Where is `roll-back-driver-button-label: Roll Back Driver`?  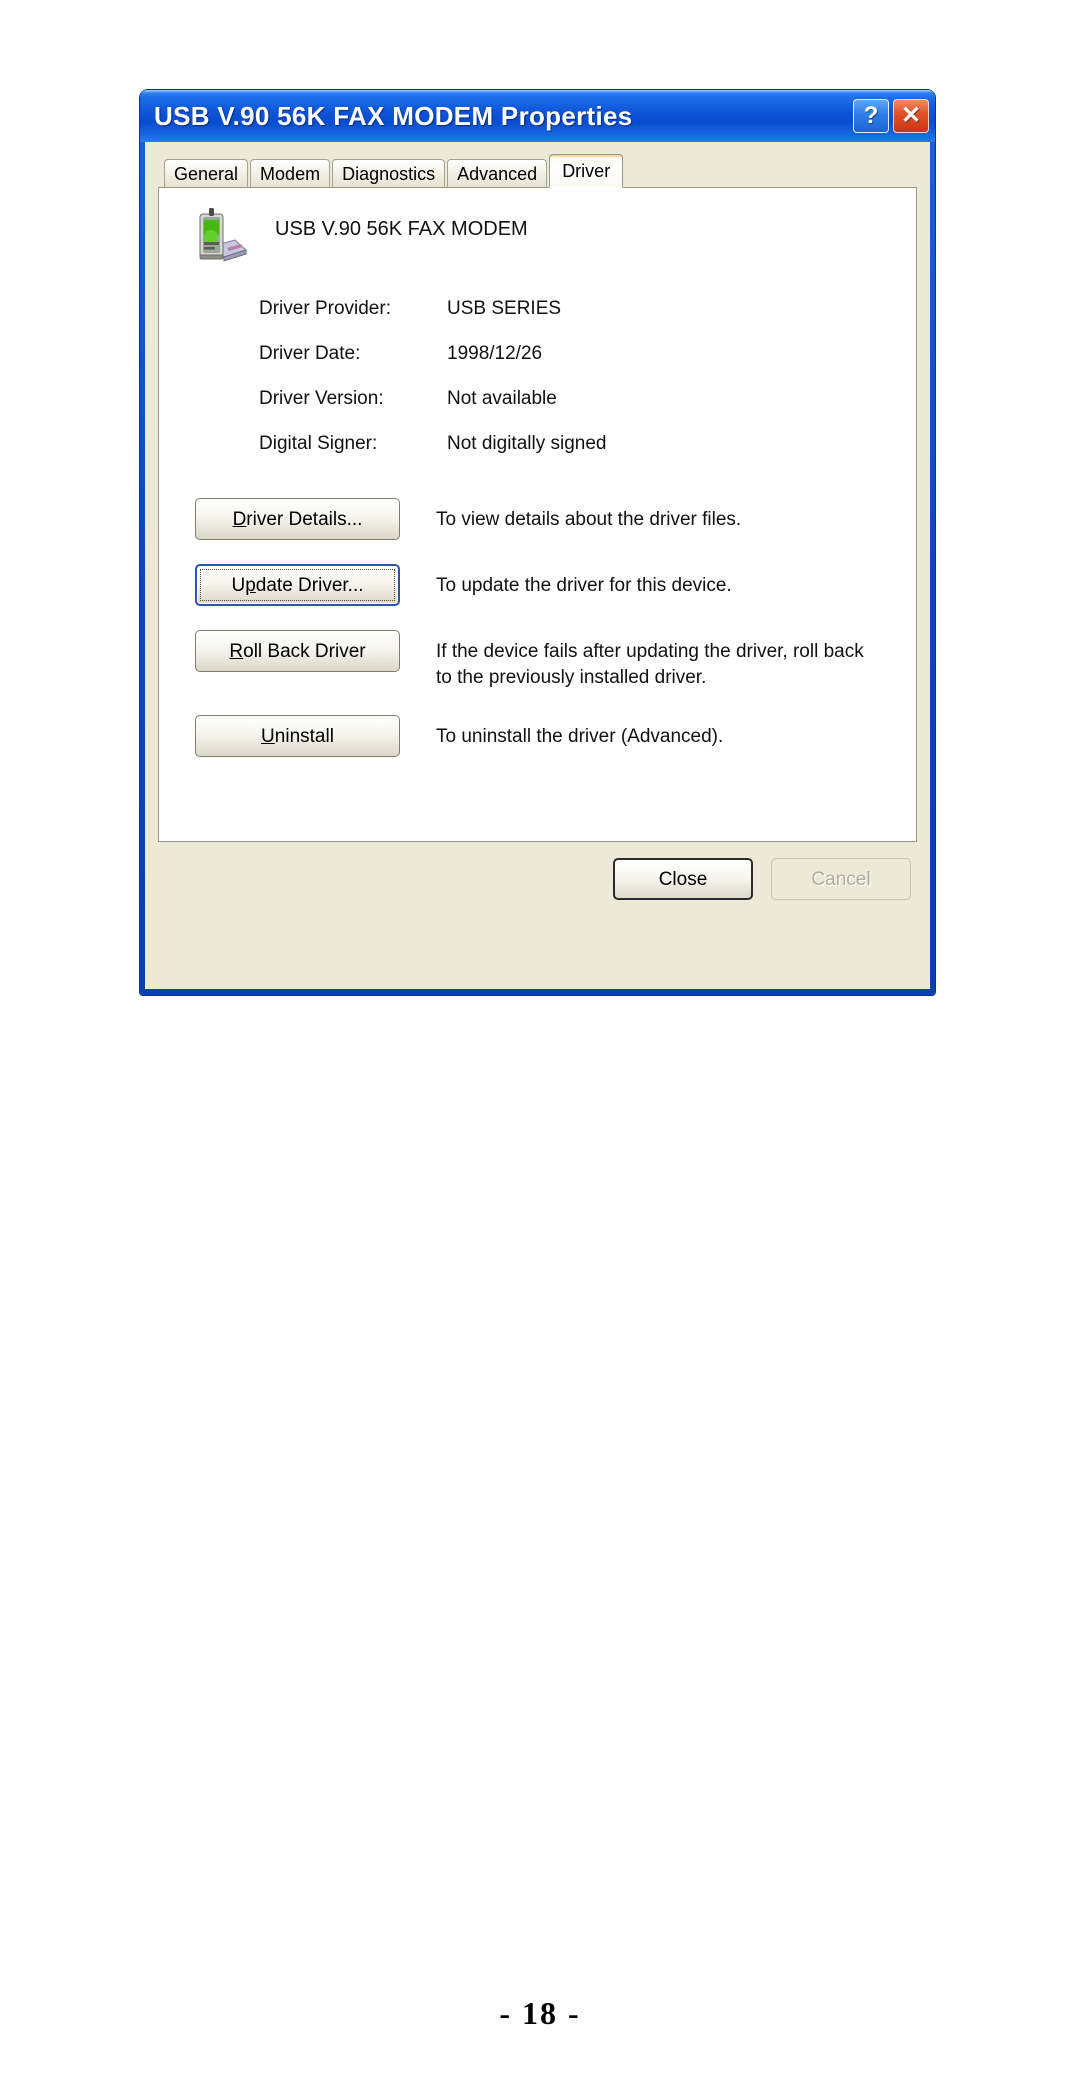 roll-back-driver-button-label: Roll Back Driver is located at coordinates (297, 651).